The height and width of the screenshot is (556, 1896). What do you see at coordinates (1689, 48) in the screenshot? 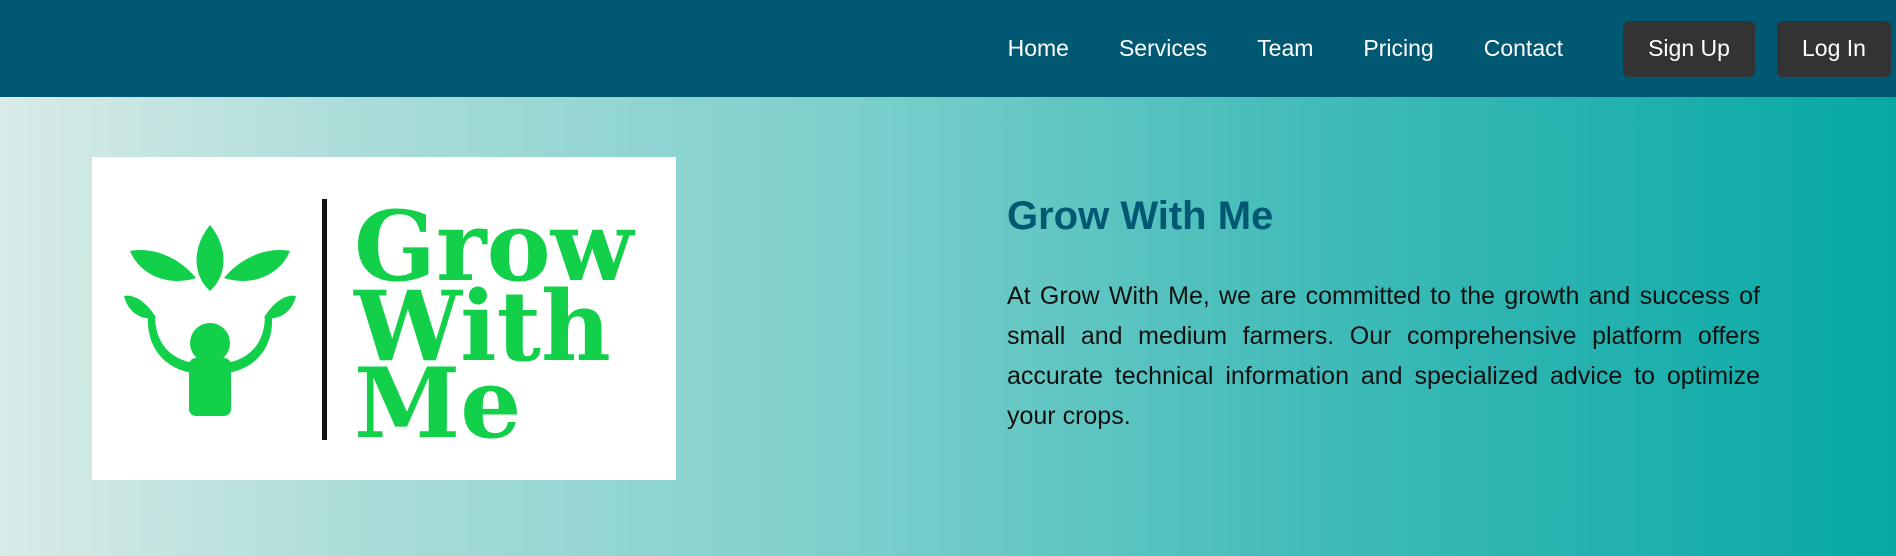
I see `sign-up-button: Sign Up` at bounding box center [1689, 48].